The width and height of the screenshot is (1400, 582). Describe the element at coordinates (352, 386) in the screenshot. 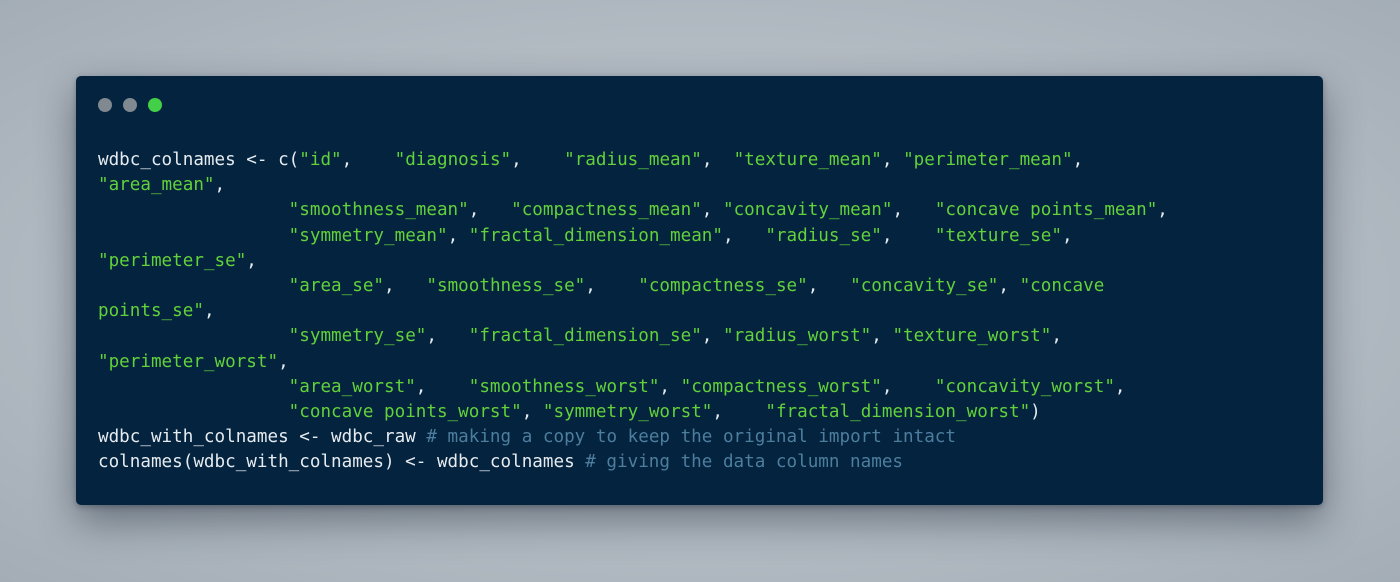

I see `code-string: "area_worst"` at that location.